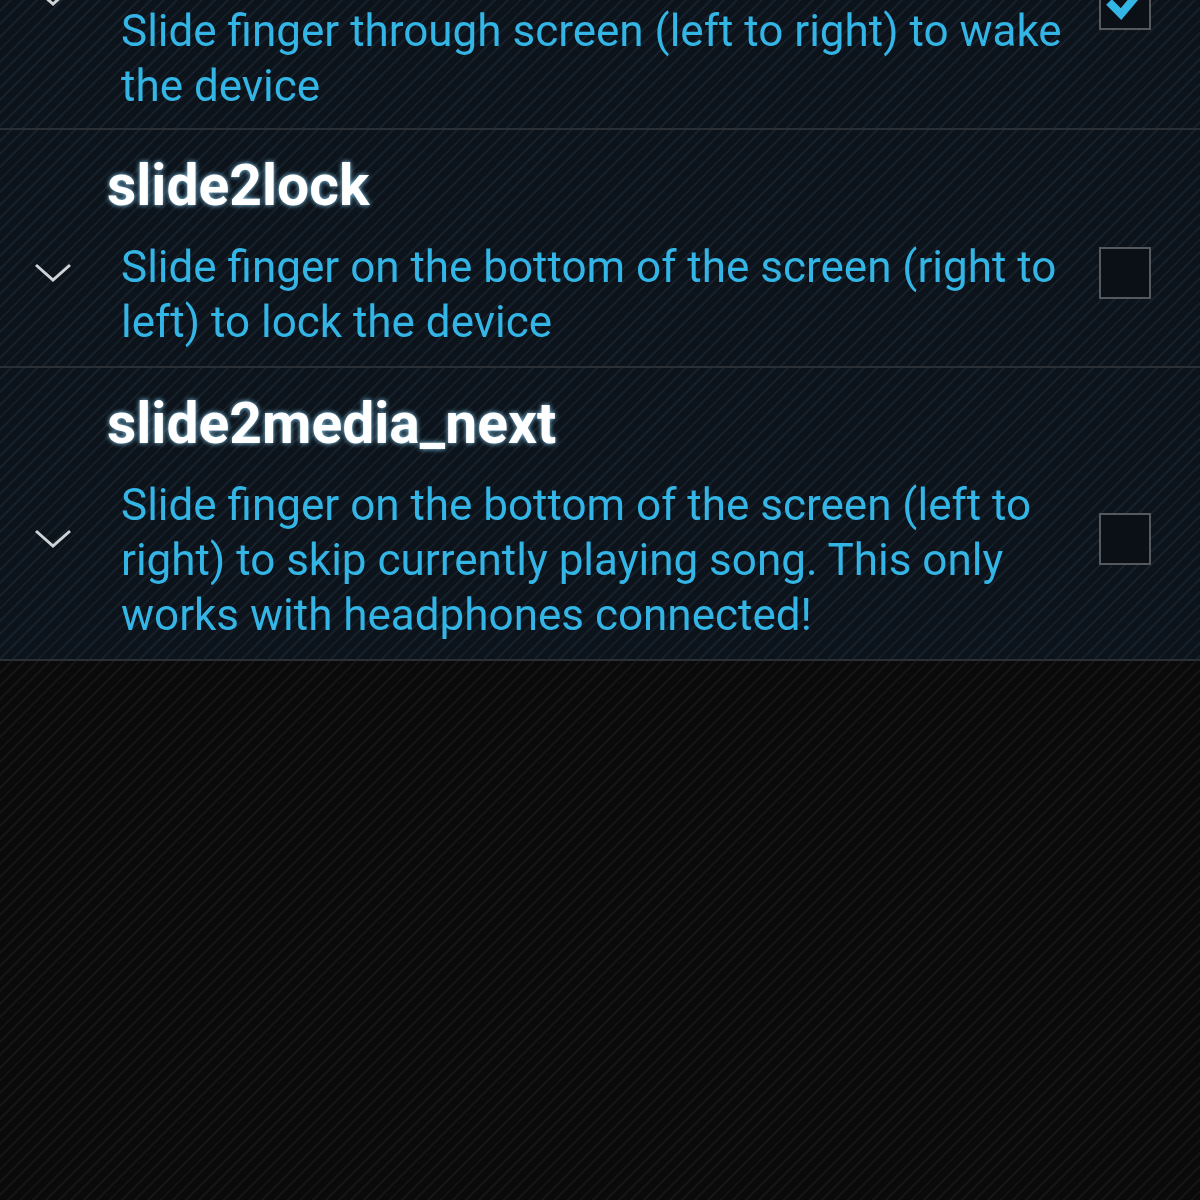  Describe the element at coordinates (239, 186) in the screenshot. I see `setting-title: slide2lock` at that location.